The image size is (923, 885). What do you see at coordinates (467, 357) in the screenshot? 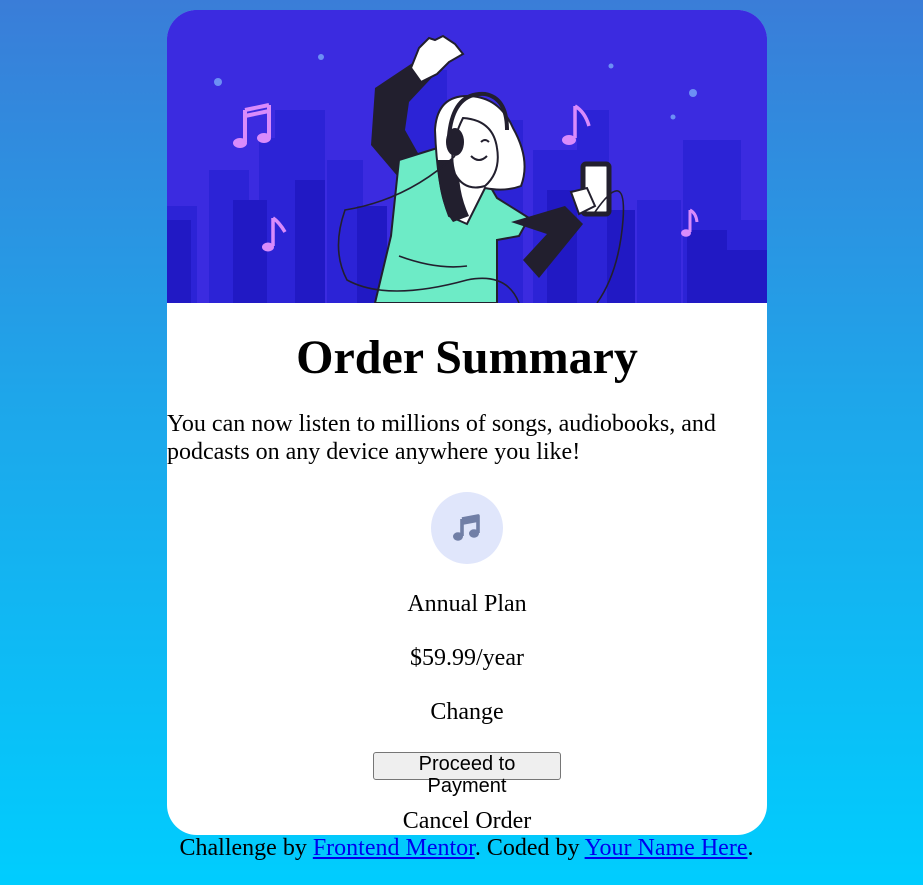
I see `page-title: Order Summary` at bounding box center [467, 357].